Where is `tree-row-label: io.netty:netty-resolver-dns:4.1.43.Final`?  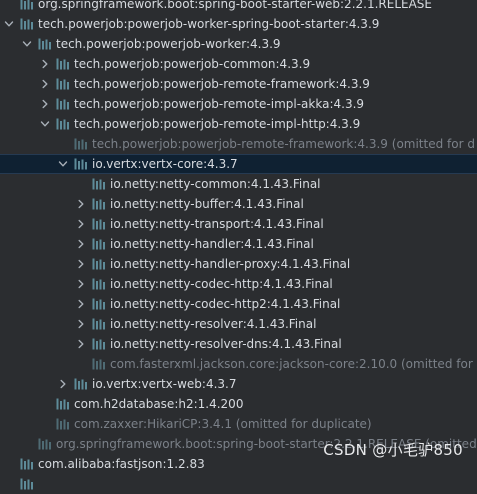
tree-row-label: io.netty:netty-resolver-dns:4.1.43.Final is located at coordinates (226, 344).